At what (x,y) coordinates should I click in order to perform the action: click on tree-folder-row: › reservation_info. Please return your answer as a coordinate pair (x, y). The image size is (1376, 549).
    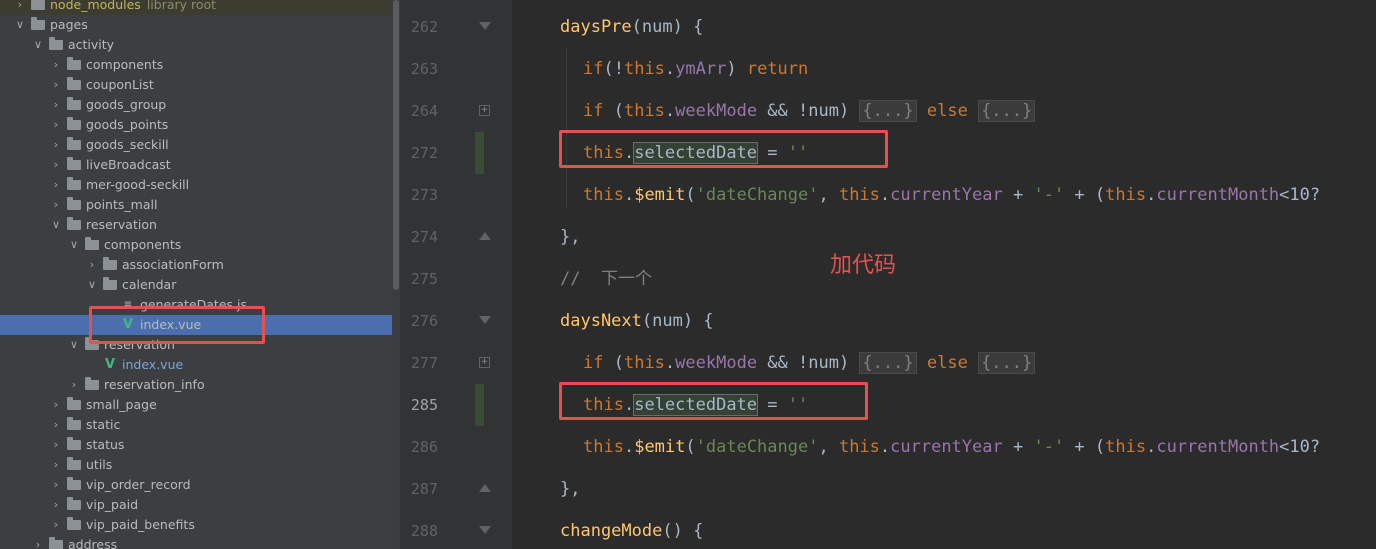
    Looking at the image, I should click on (196, 385).